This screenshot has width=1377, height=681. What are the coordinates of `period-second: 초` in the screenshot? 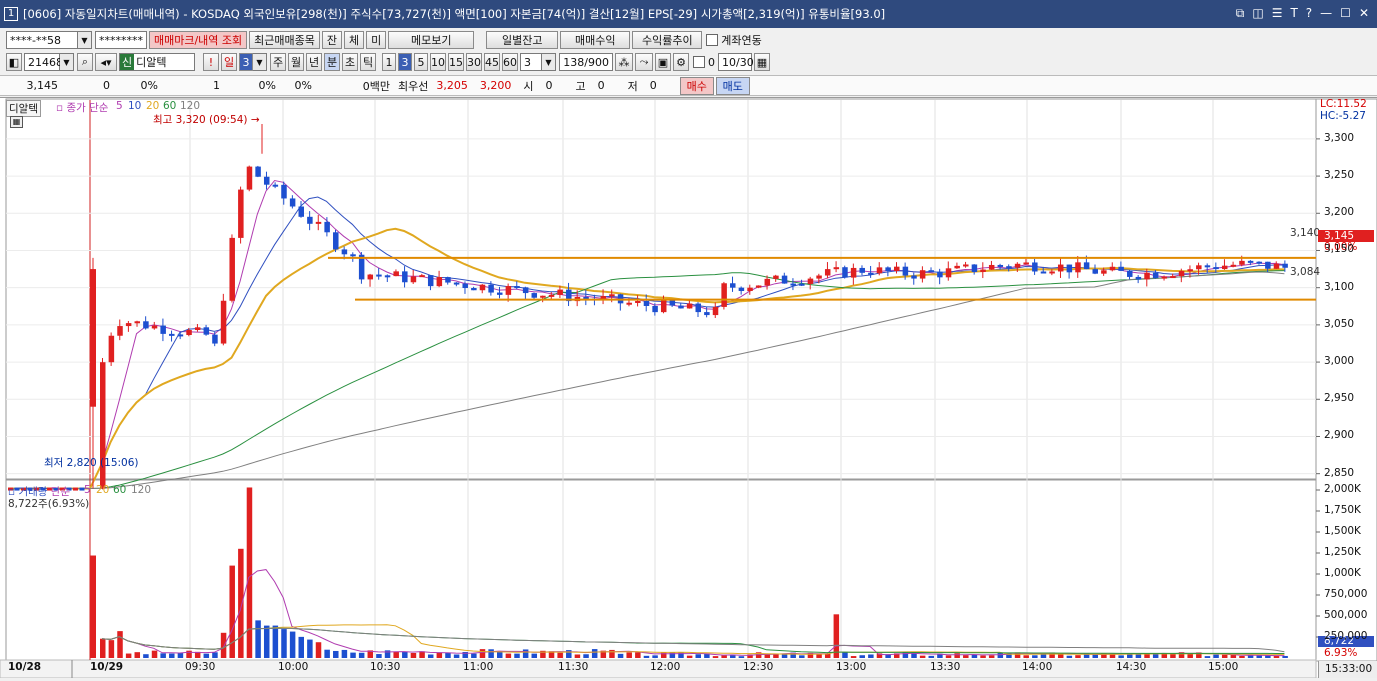 It's located at (350, 62).